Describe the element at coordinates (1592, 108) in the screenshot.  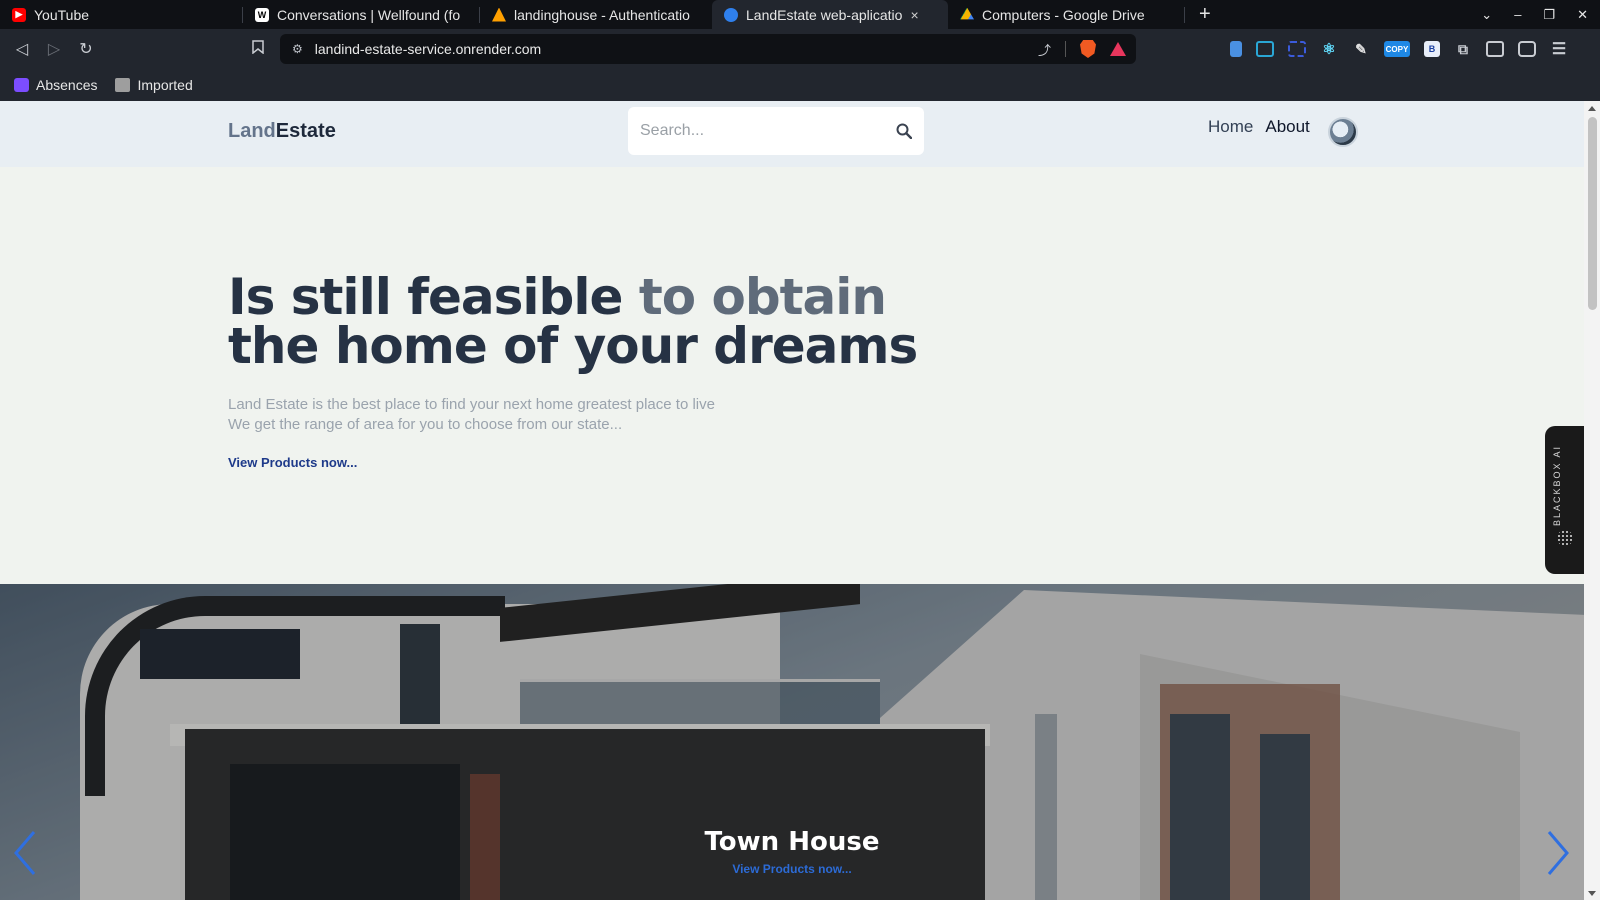
I see `scroll-up-icon` at that location.